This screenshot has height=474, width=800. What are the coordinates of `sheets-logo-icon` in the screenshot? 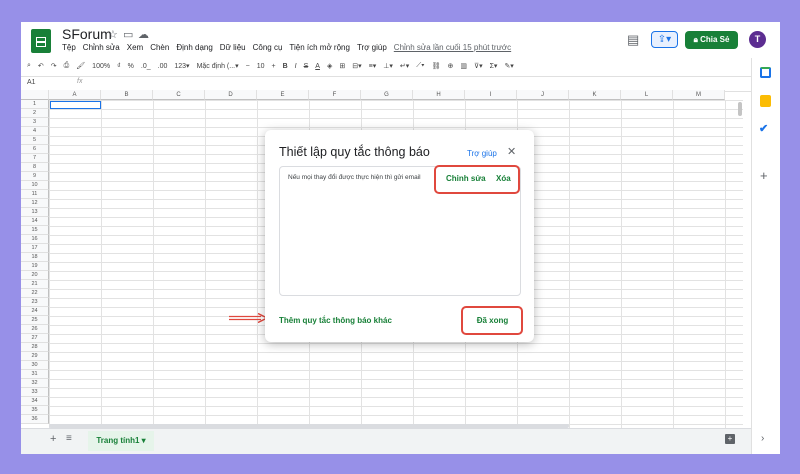 It's located at (41, 41).